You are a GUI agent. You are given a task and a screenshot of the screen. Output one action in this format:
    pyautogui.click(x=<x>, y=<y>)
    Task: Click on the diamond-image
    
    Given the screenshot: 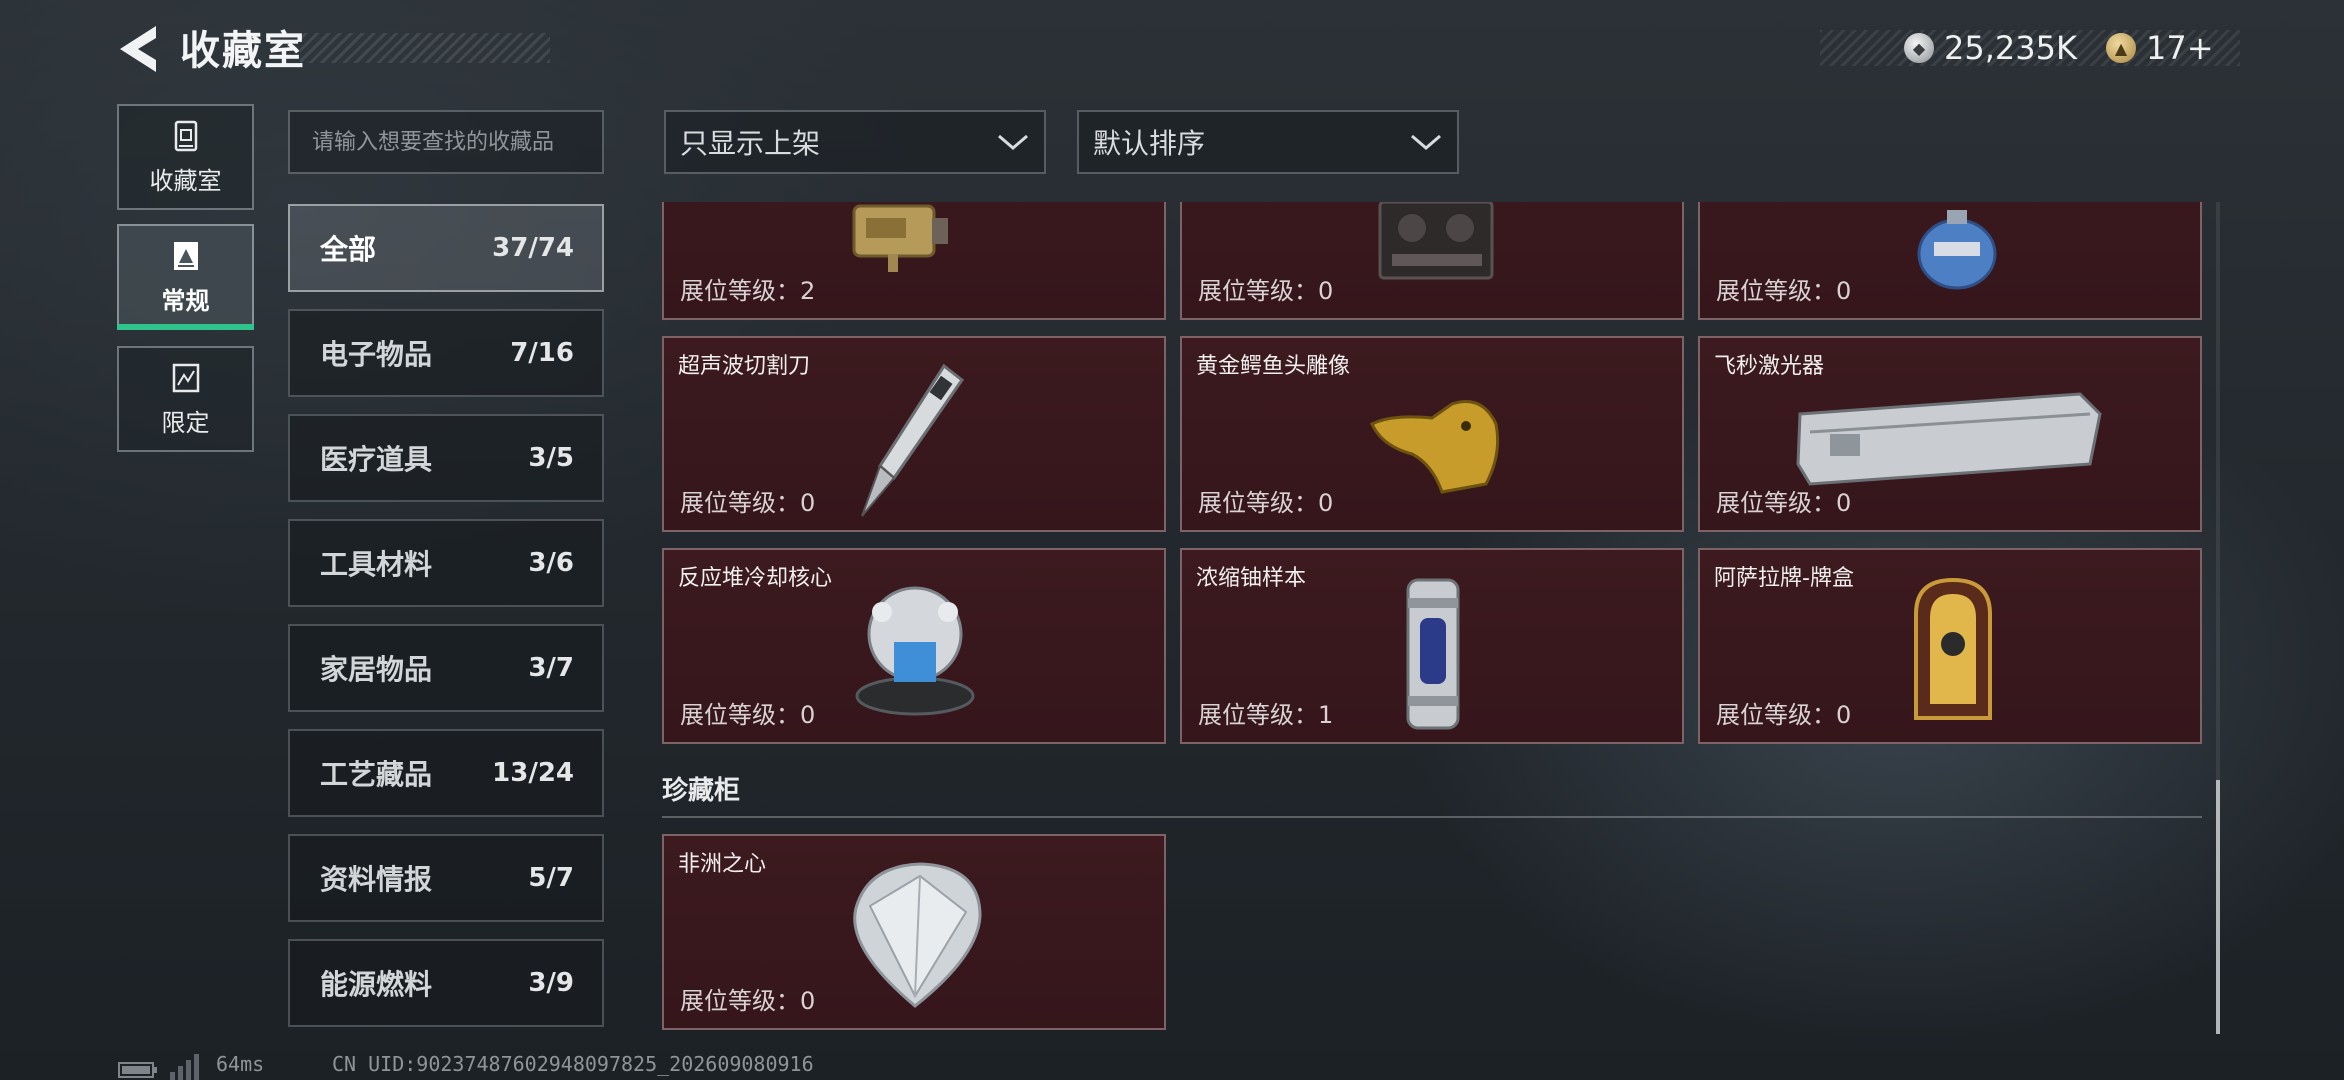 What is the action you would take?
    pyautogui.click(x=917, y=935)
    